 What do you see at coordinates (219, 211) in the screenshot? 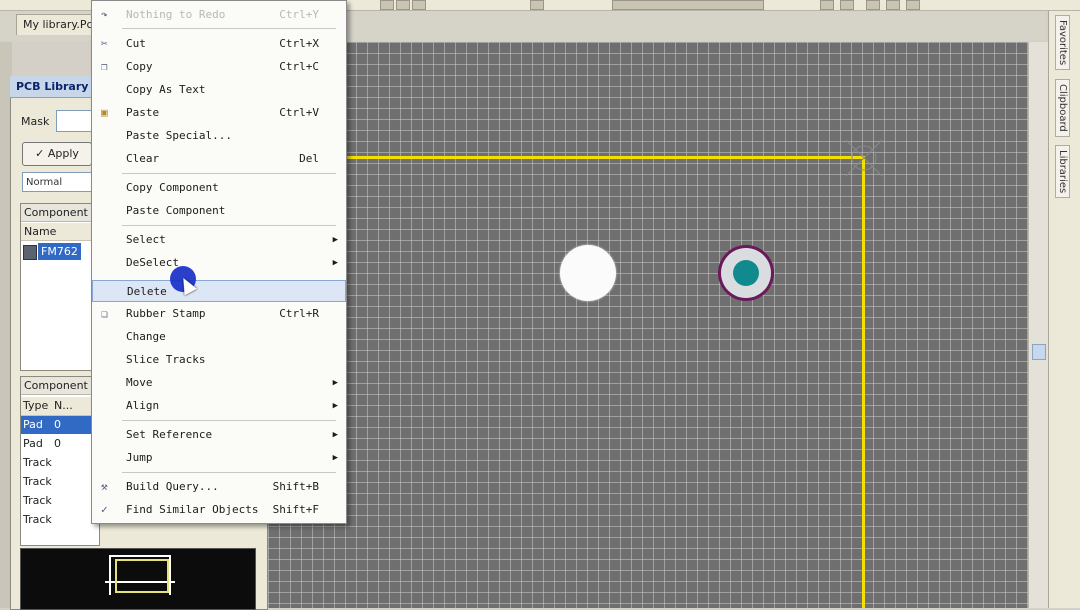
I see `menu-item-paste-component: Paste Component` at bounding box center [219, 211].